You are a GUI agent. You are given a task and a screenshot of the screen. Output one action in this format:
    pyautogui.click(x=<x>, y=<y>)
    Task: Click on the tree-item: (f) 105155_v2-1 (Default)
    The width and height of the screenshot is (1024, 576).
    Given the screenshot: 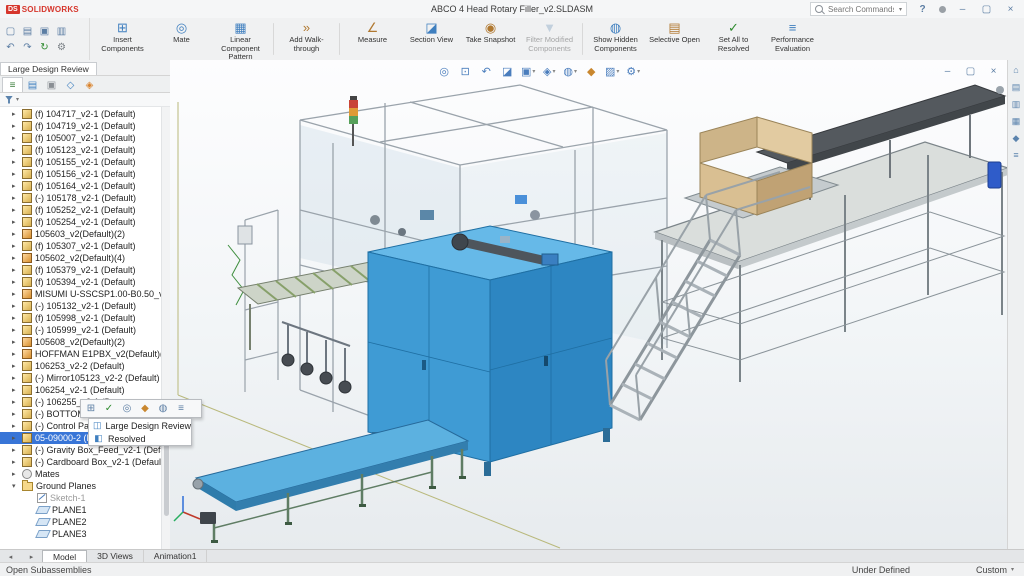 What is the action you would take?
    pyautogui.click(x=85, y=162)
    